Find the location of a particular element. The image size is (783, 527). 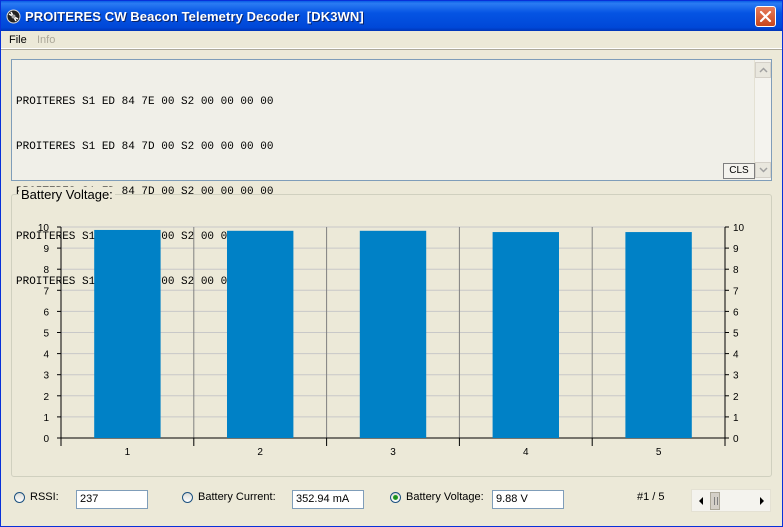

battery-voltage-value-field: 9.88 V is located at coordinates (528, 499).